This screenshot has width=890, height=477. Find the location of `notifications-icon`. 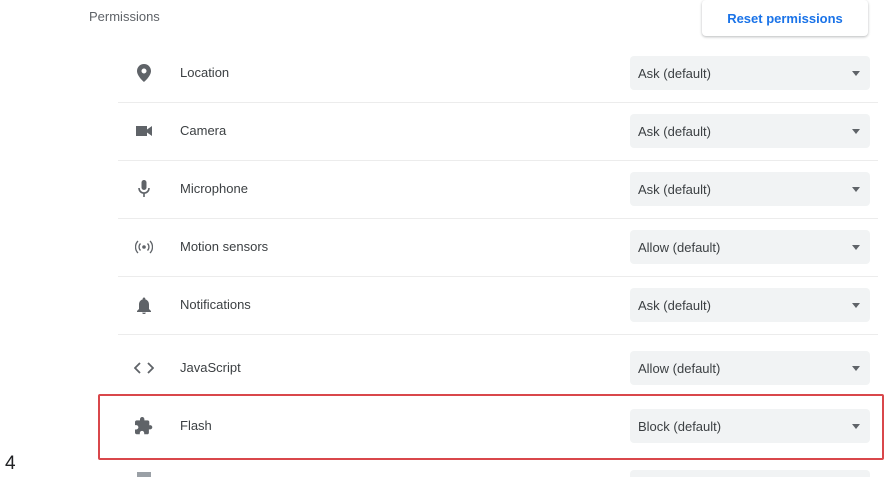

notifications-icon is located at coordinates (144, 305).